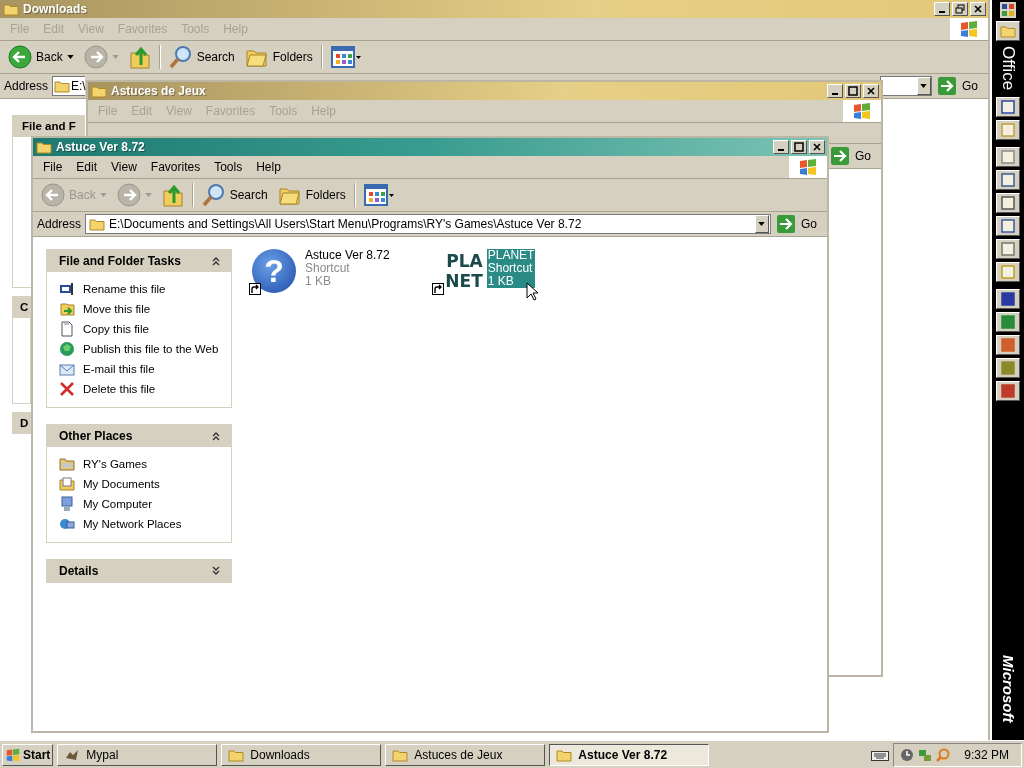  What do you see at coordinates (139, 571) in the screenshot?
I see `pane-header: Details` at bounding box center [139, 571].